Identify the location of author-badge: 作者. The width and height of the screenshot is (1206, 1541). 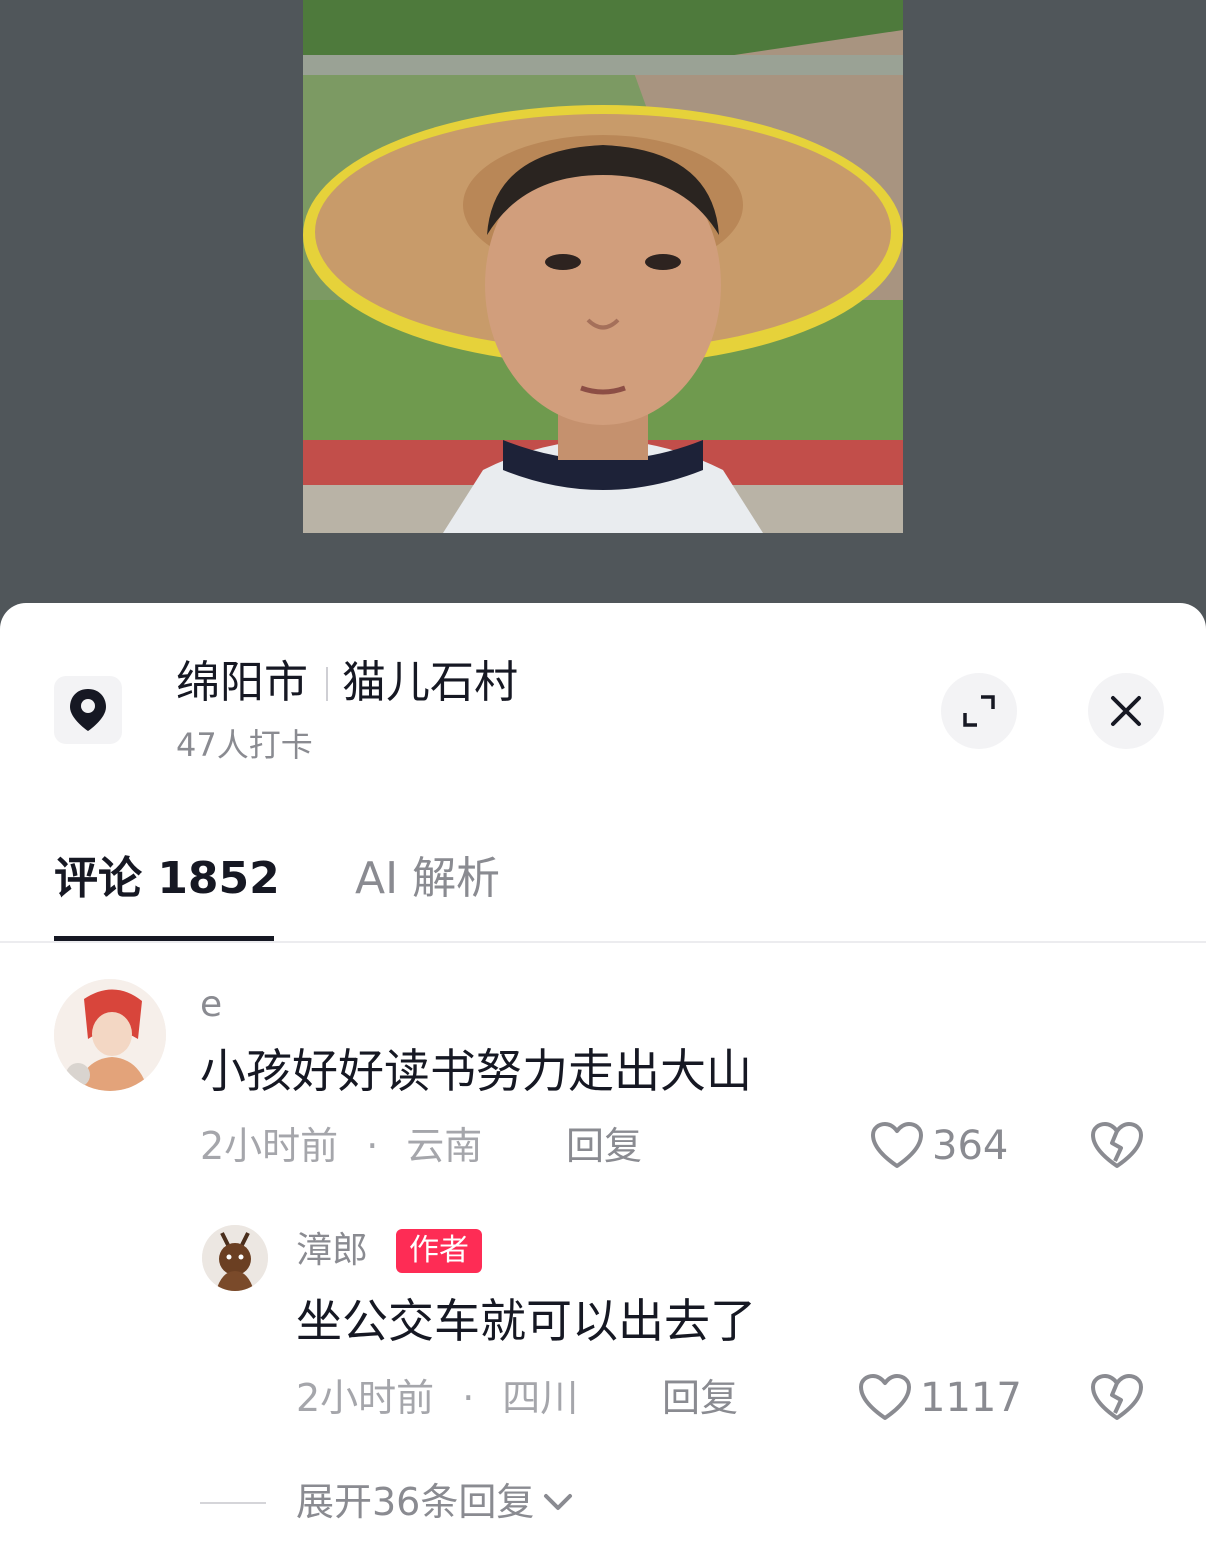
(439, 1251).